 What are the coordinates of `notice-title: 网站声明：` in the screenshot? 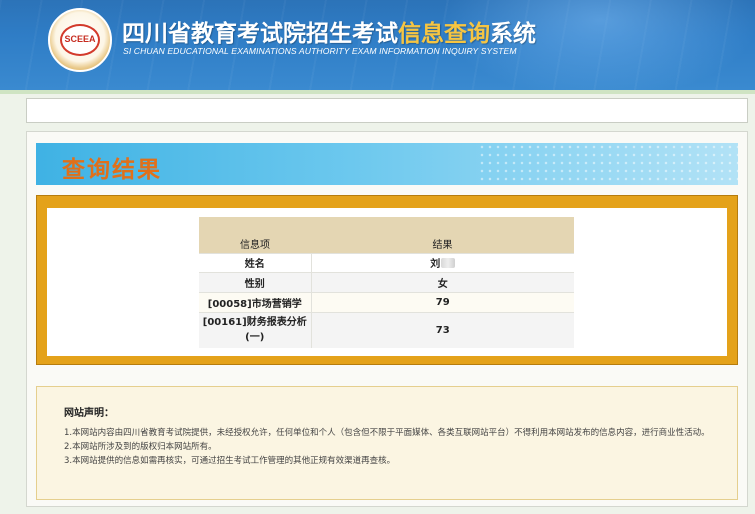 It's located at (89, 413).